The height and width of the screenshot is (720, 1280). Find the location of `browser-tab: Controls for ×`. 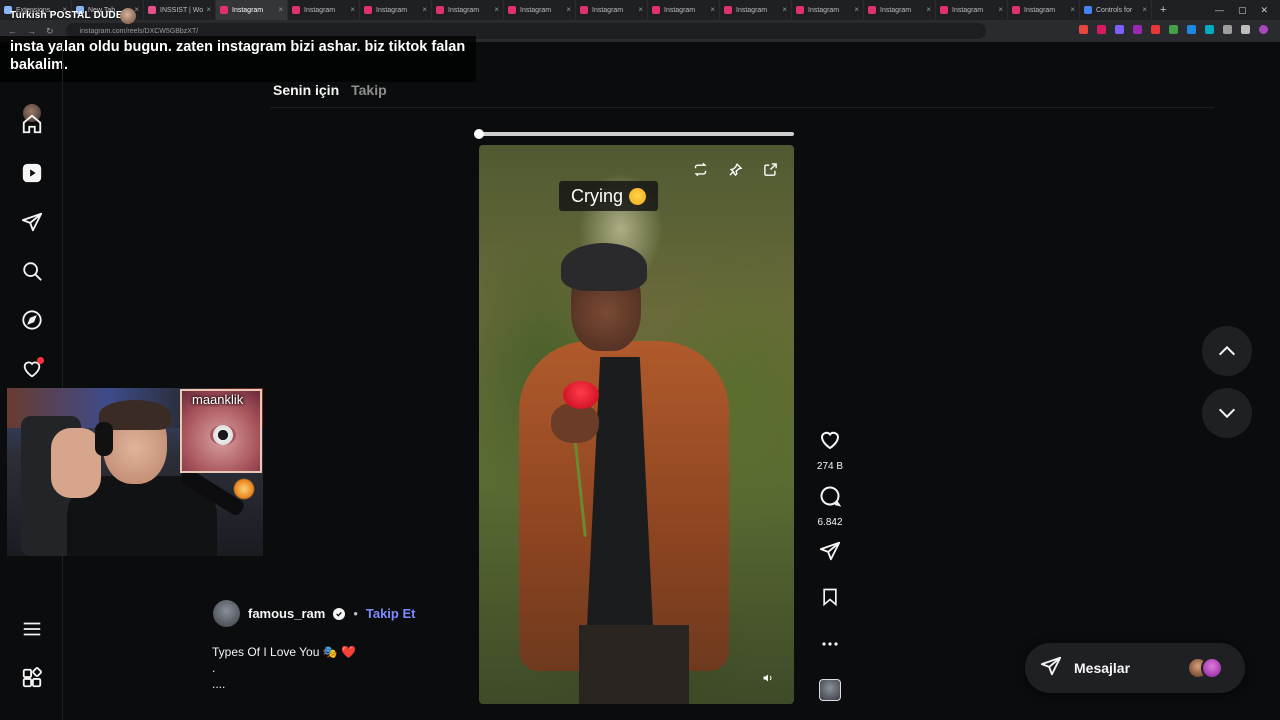

browser-tab: Controls for × is located at coordinates (1116, 10).